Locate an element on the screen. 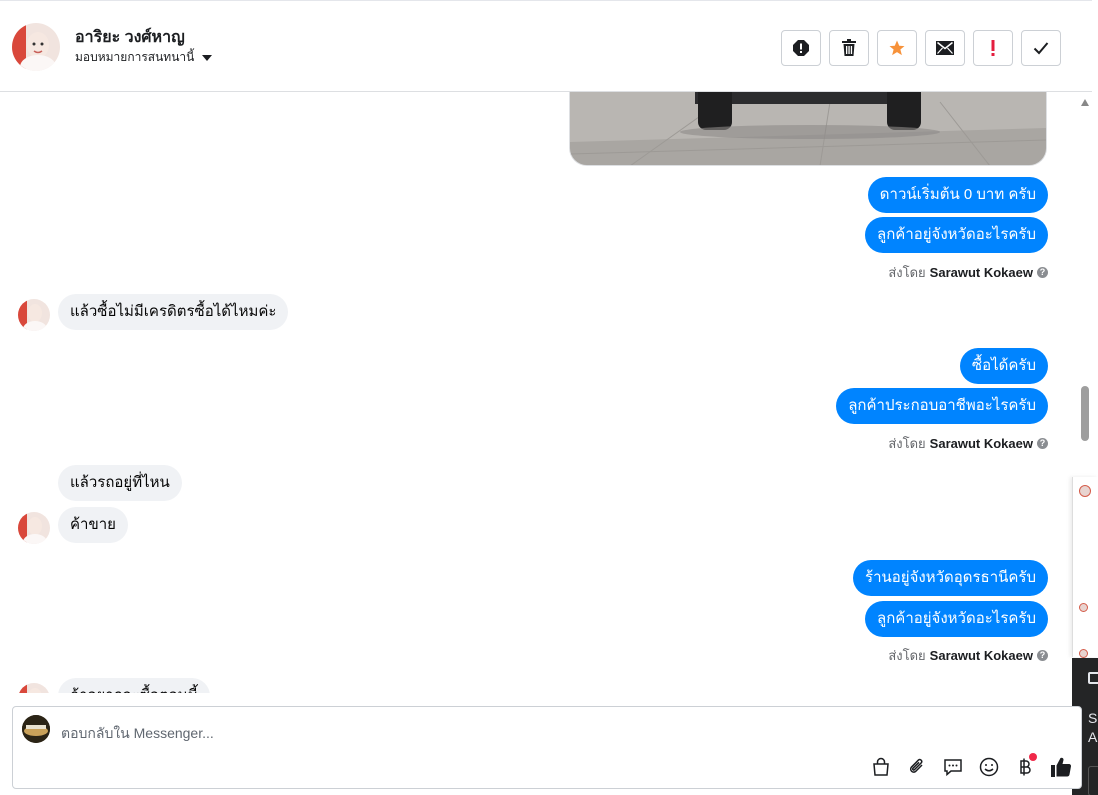 Image resolution: width=1098 pixels, height=795 pixels. assign-conversation-dropdown: มอบหมายการสนทนานี้ is located at coordinates (144, 57).